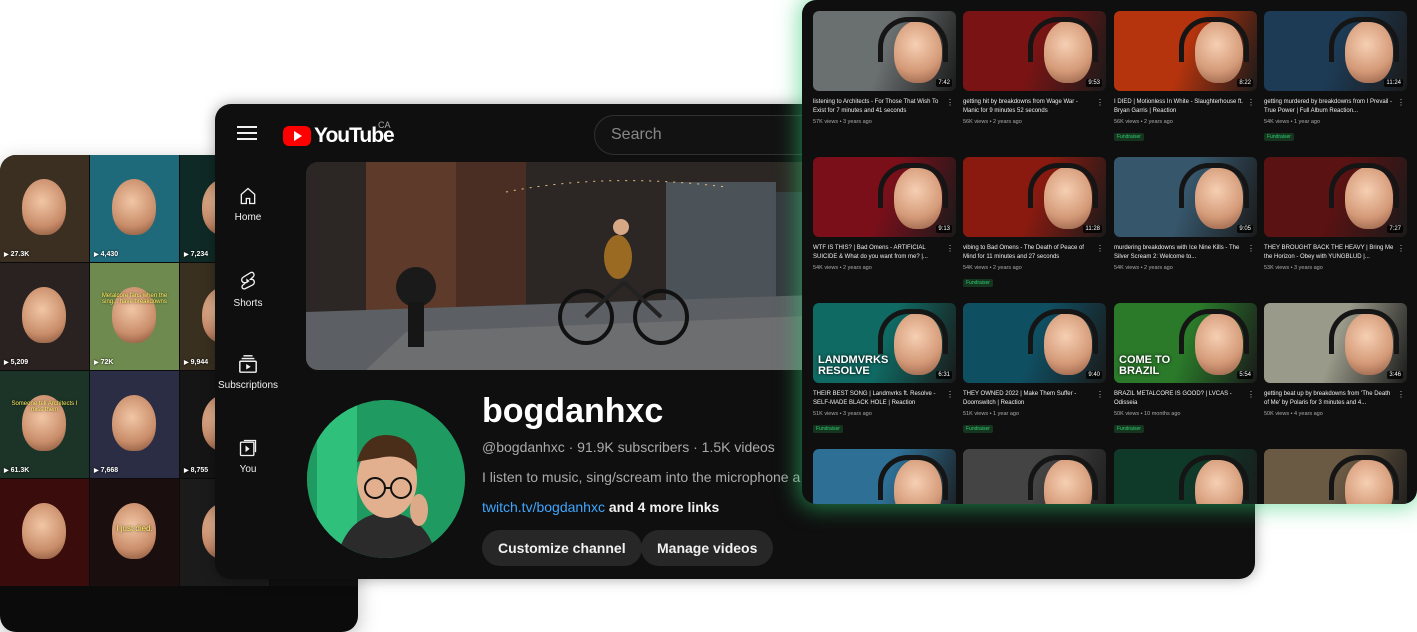  What do you see at coordinates (978, 283) in the screenshot?
I see `fundraiser-badge: Fundraiser` at bounding box center [978, 283].